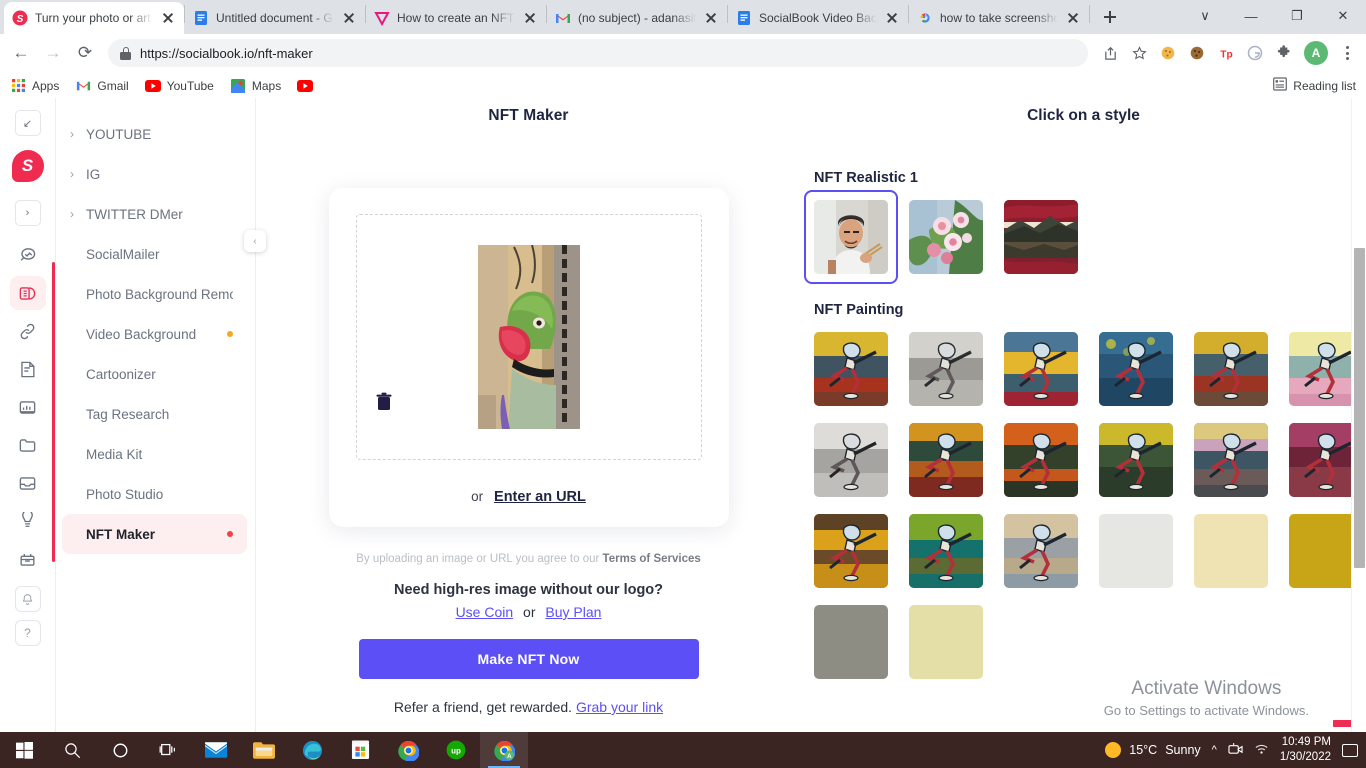 The image size is (1366, 768). I want to click on gift-icon, so click(28, 559).